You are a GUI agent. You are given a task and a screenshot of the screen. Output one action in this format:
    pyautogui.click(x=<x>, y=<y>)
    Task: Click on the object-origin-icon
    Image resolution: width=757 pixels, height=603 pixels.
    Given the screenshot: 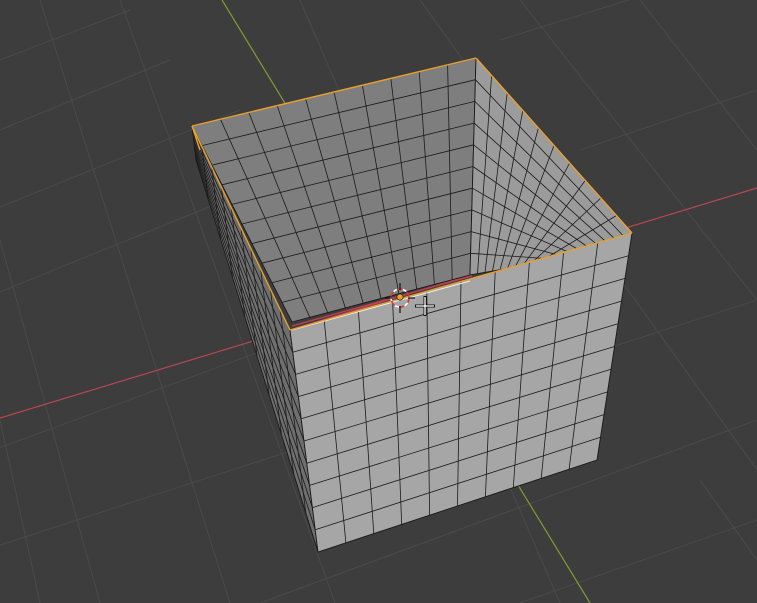 What is the action you would take?
    pyautogui.click(x=400, y=297)
    